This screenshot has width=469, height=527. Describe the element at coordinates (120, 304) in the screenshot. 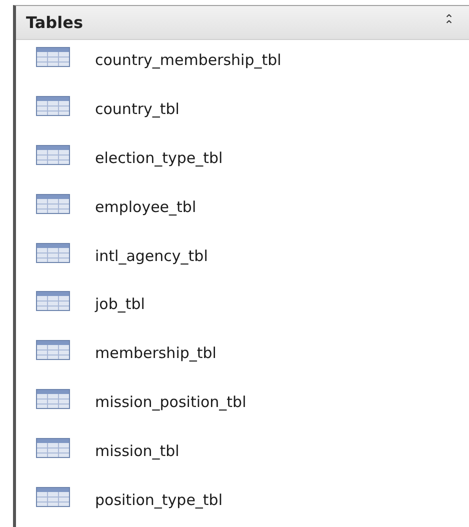

I see `table-name: job_tbl` at that location.